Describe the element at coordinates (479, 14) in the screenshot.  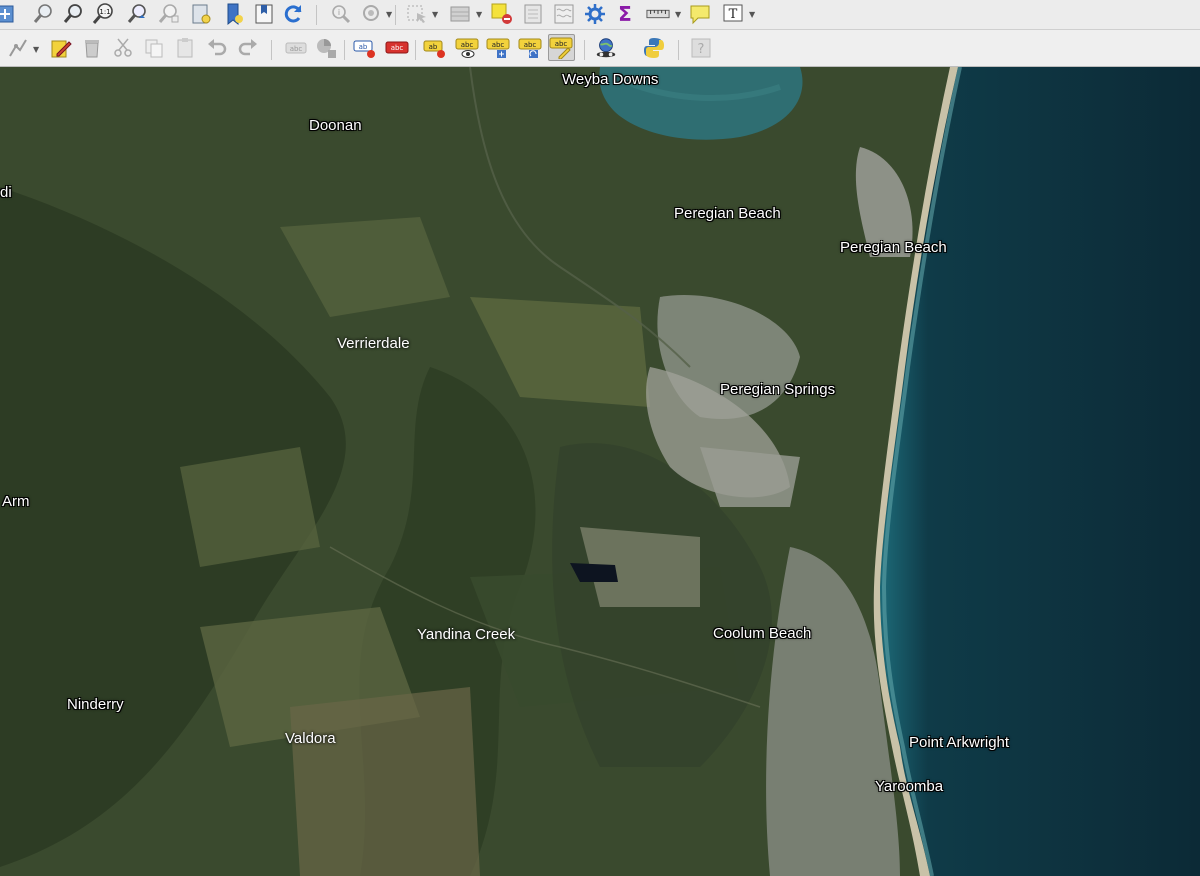
I see `open-attribute-table-dropdown-arrow: ▼` at that location.